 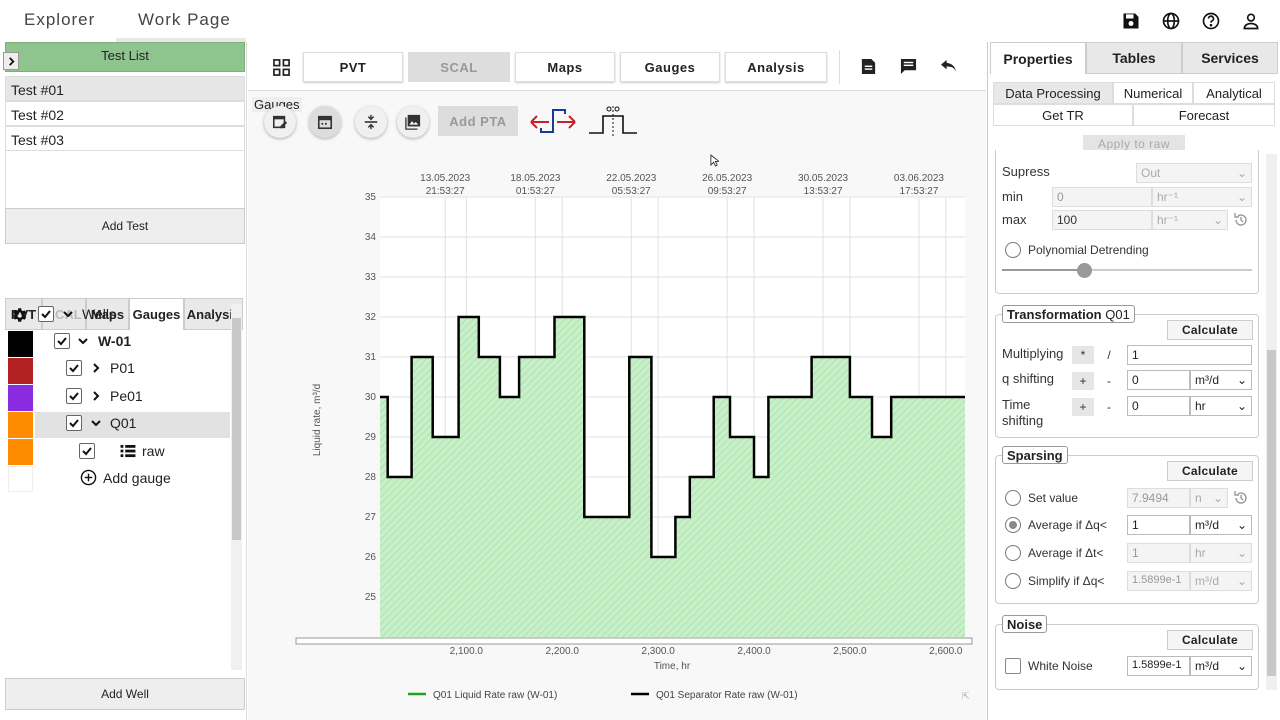 I want to click on sparsing-calculate-button: Calculate, so click(x=1210, y=471).